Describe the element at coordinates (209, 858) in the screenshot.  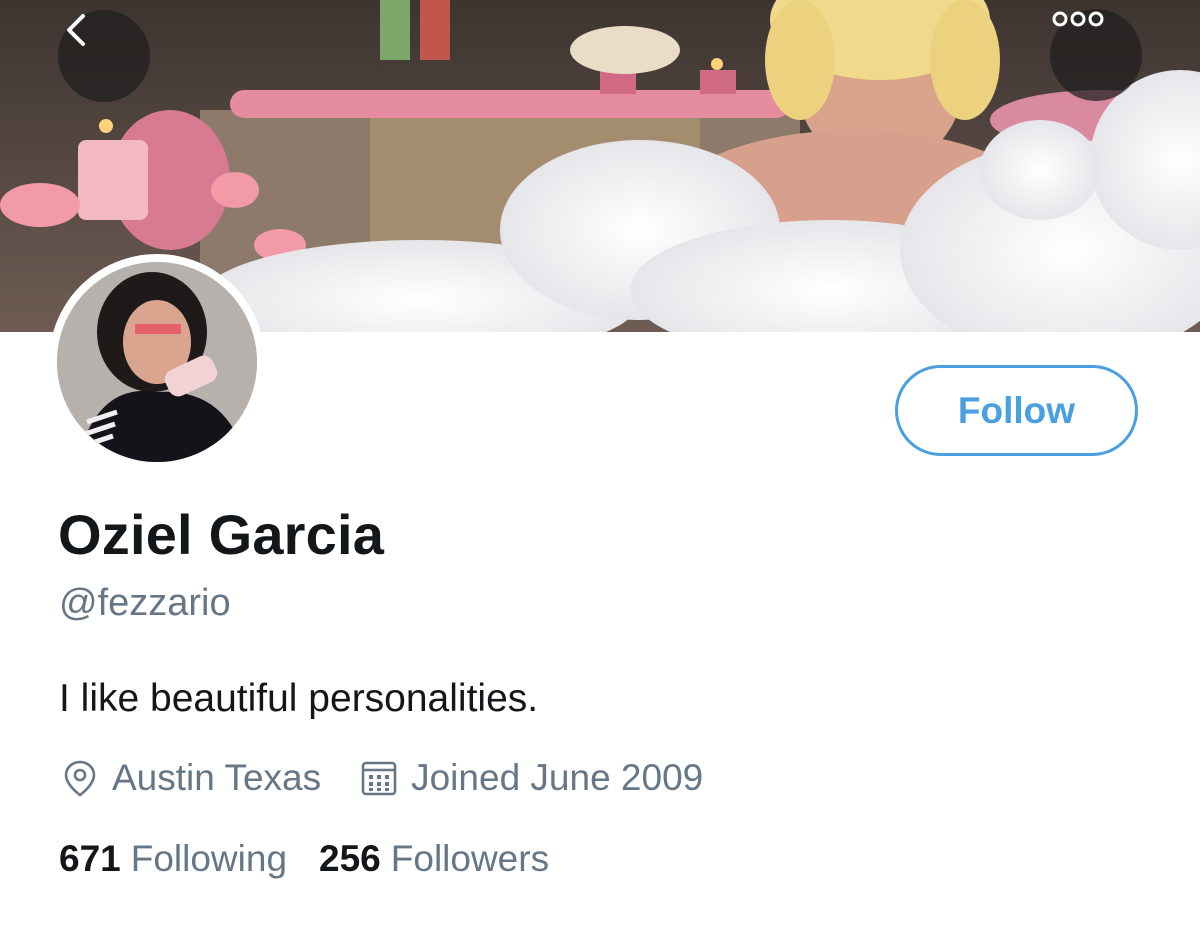
I see `following-label: Following` at that location.